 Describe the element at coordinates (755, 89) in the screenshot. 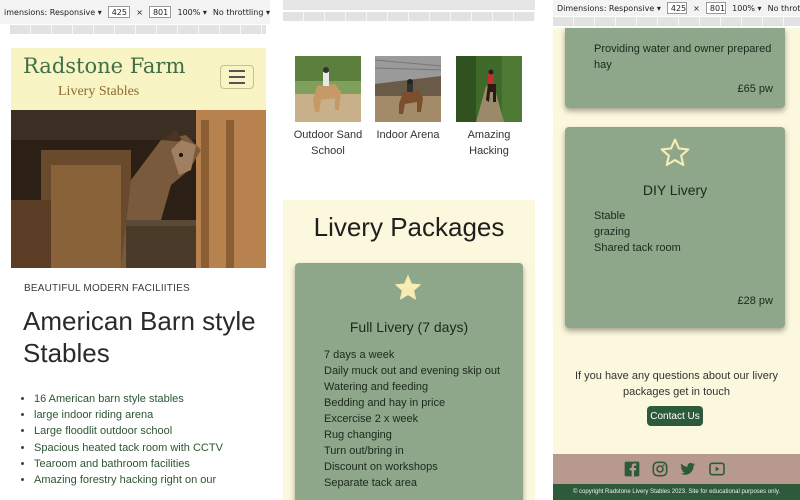

I see `card-price: £65 pw` at that location.